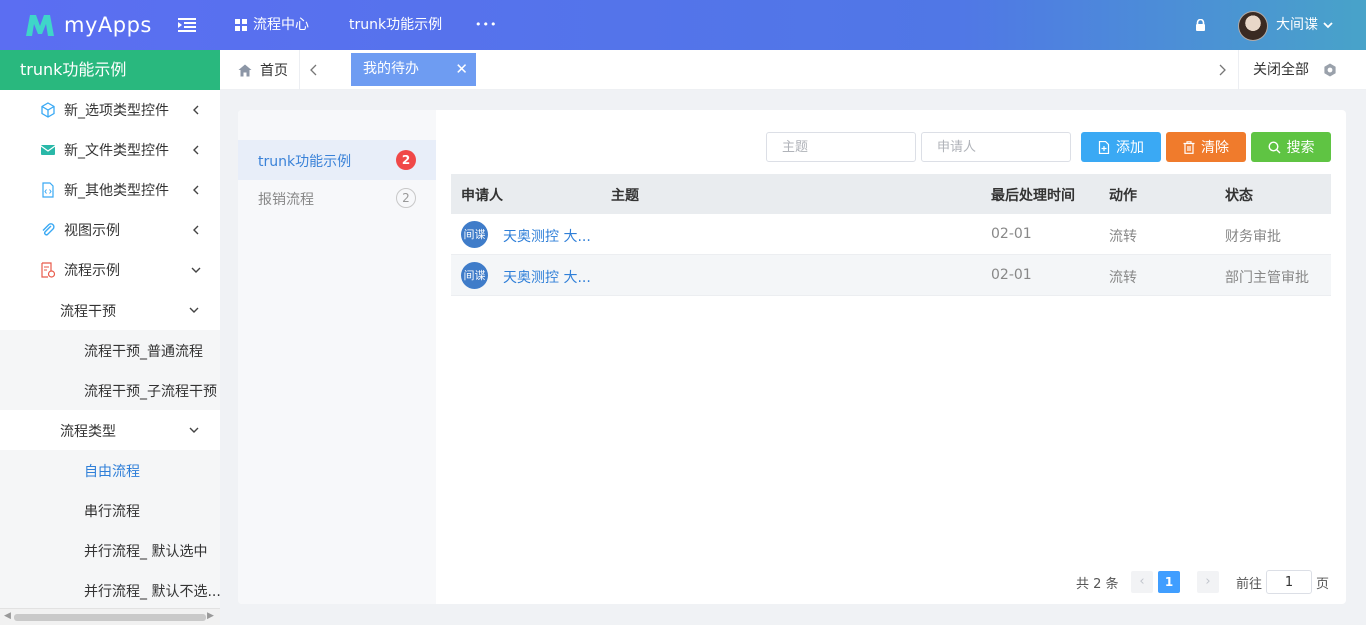 Image resolution: width=1366 pixels, height=625 pixels. I want to click on top-header: myApps 流程中心 trunk功能示例 ••• 大间谍, so click(683, 25).